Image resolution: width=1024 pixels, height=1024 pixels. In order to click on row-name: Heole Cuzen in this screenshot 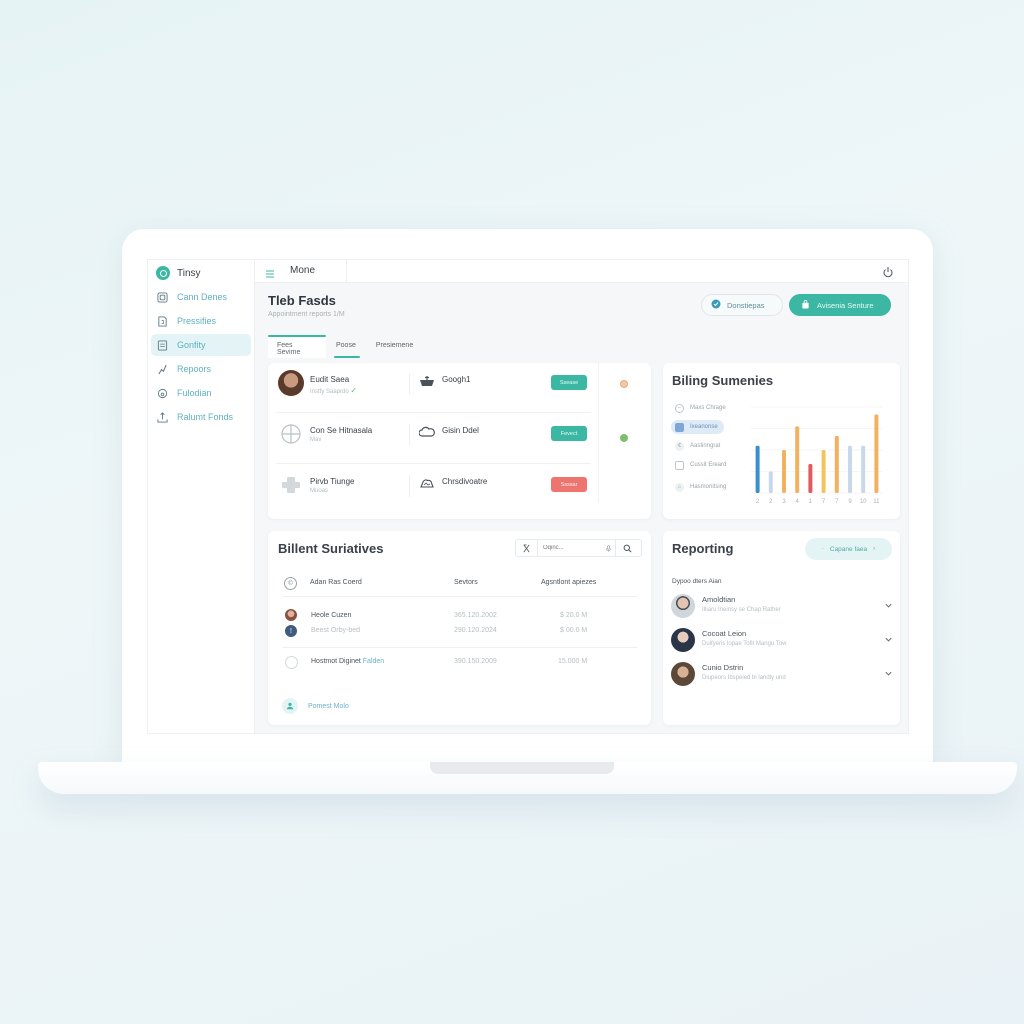, I will do `click(331, 615)`.